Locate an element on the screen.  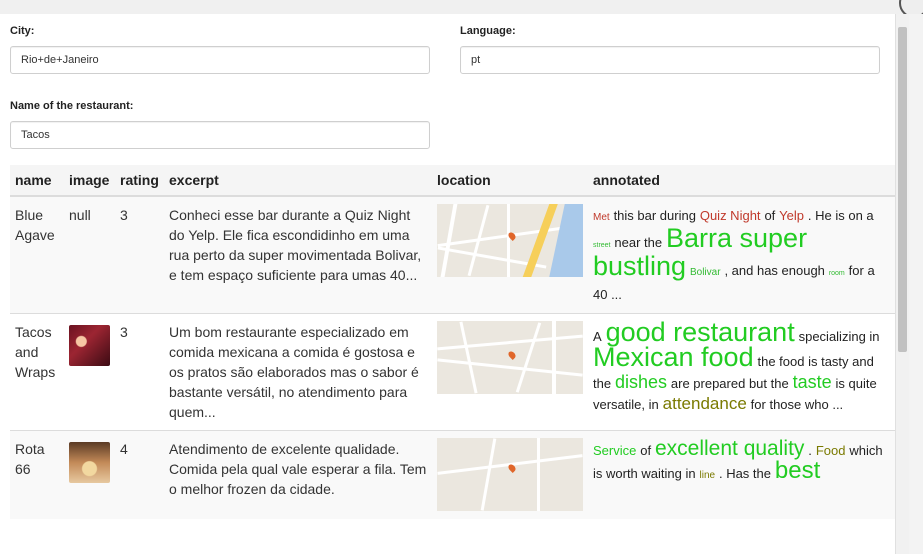
column-header-location: location is located at coordinates (510, 181).